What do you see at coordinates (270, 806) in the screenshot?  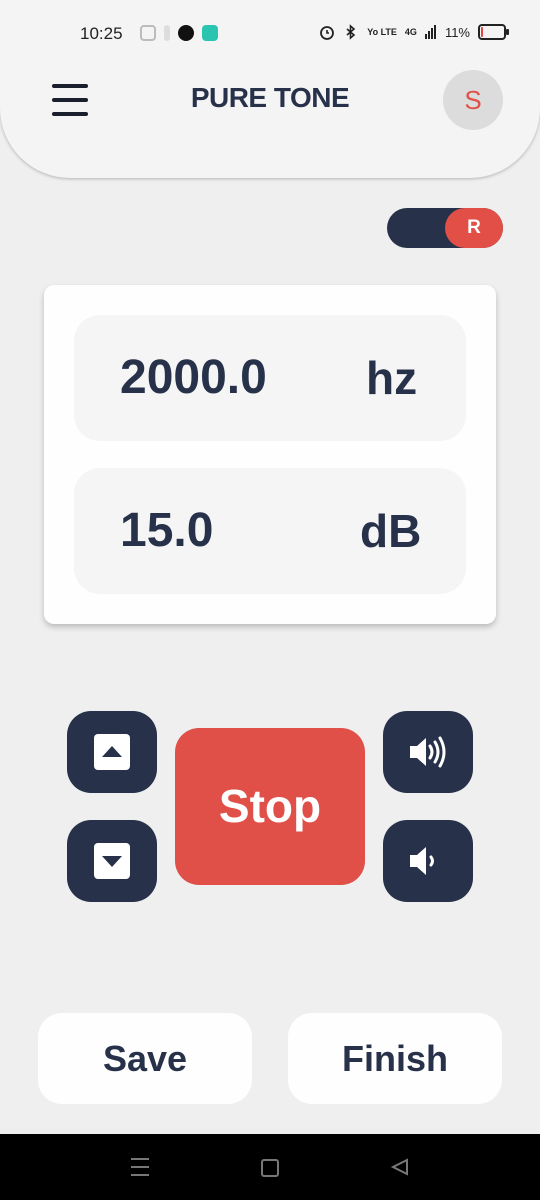 I see `stop-button: Stop` at bounding box center [270, 806].